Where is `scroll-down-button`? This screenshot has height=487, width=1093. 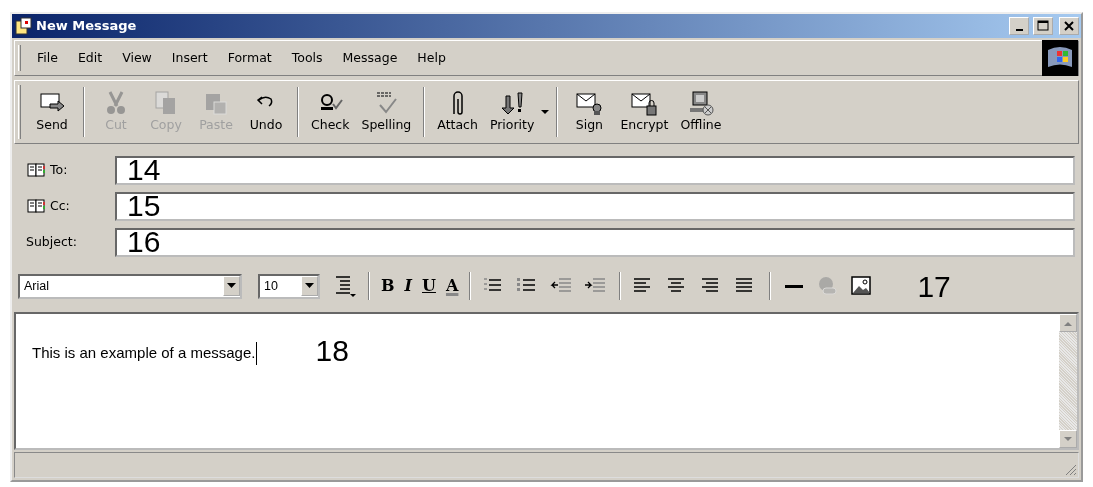 scroll-down-button is located at coordinates (1068, 439).